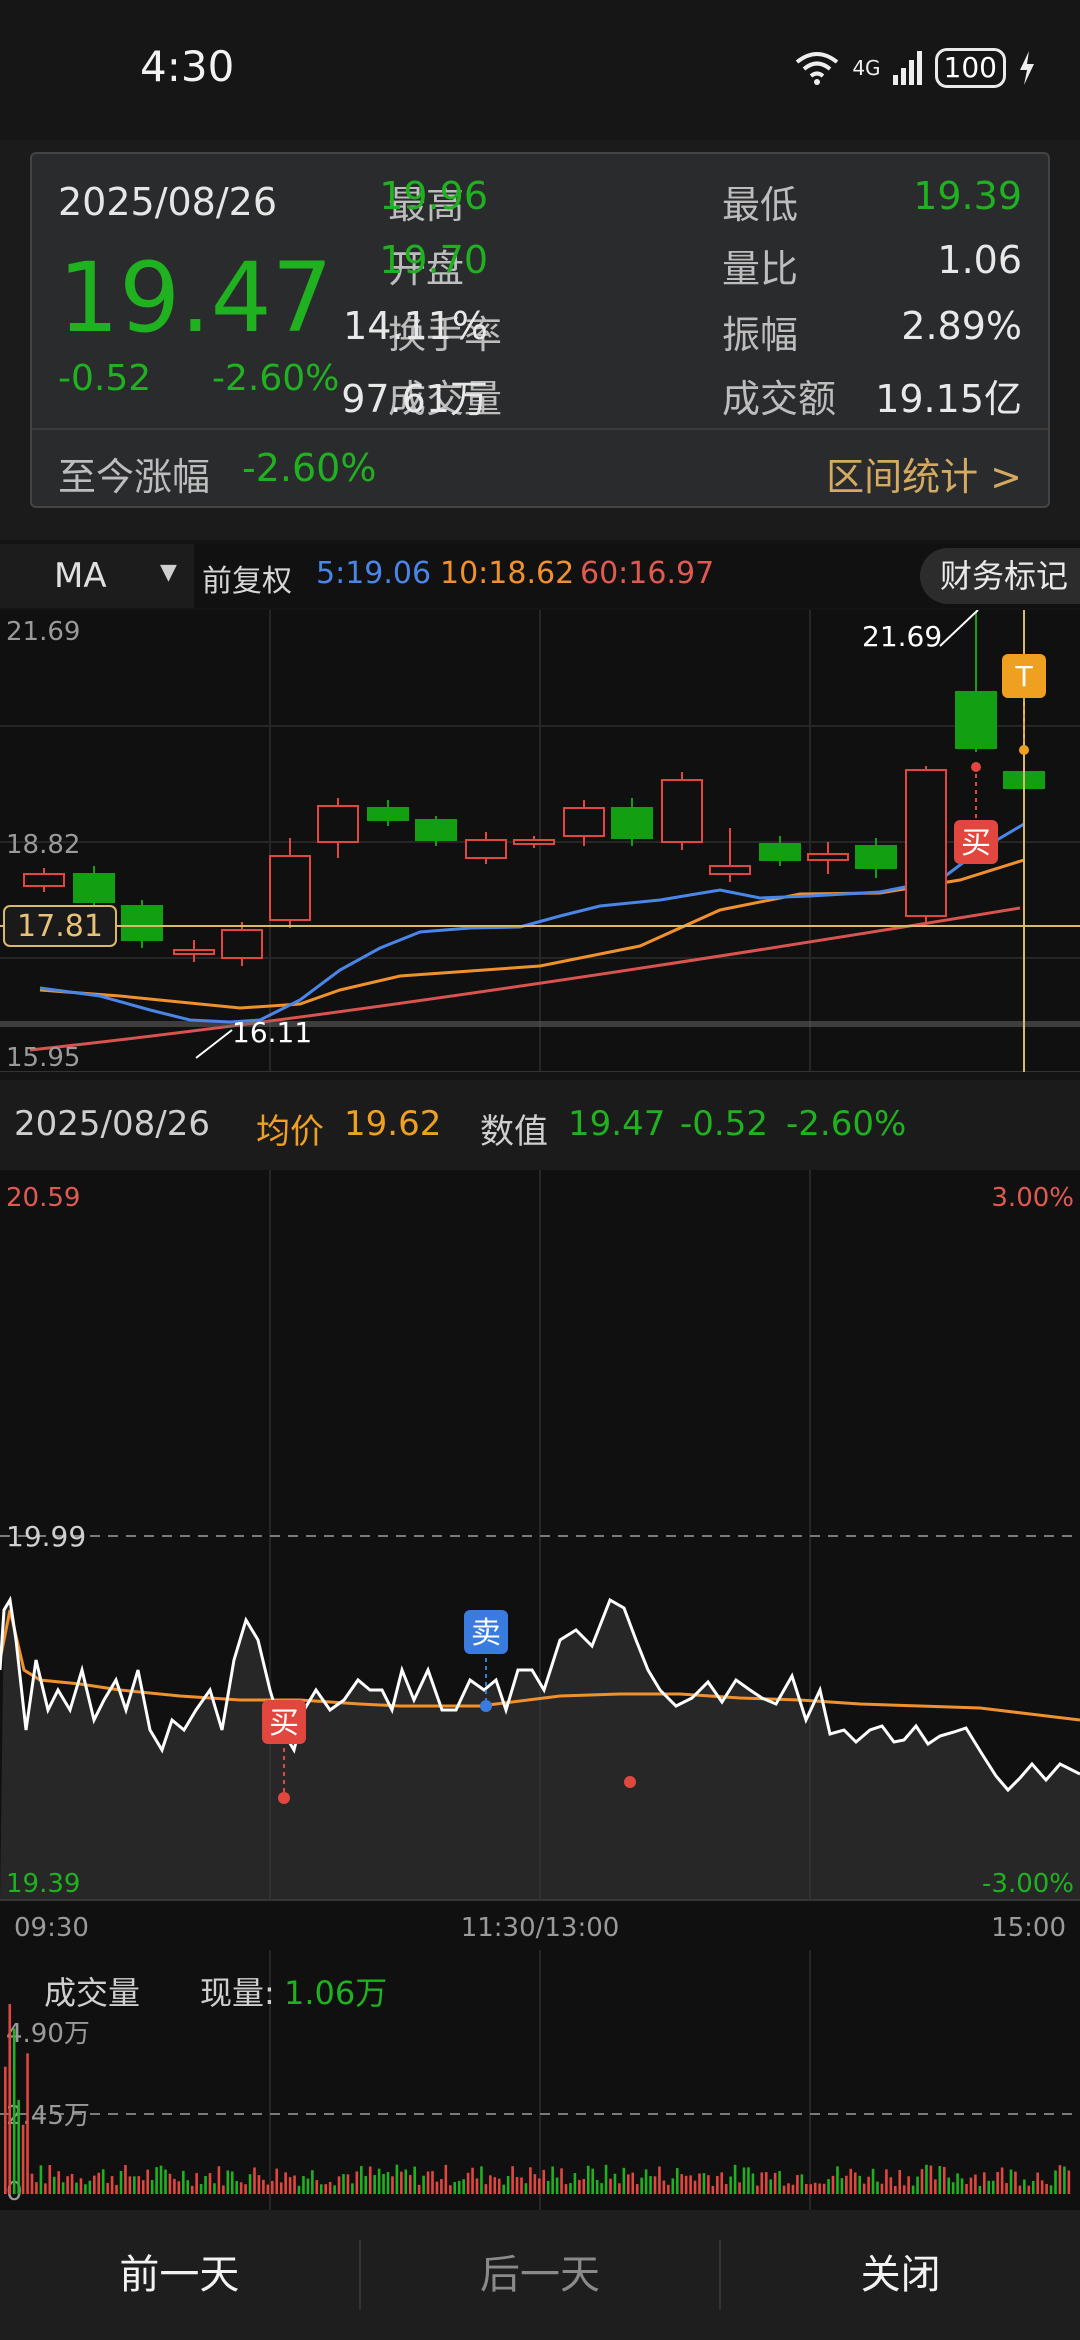 Image resolution: width=1080 pixels, height=2340 pixels. Describe the element at coordinates (112, 1124) in the screenshot. I see `detail-date: 2025/08/26` at that location.